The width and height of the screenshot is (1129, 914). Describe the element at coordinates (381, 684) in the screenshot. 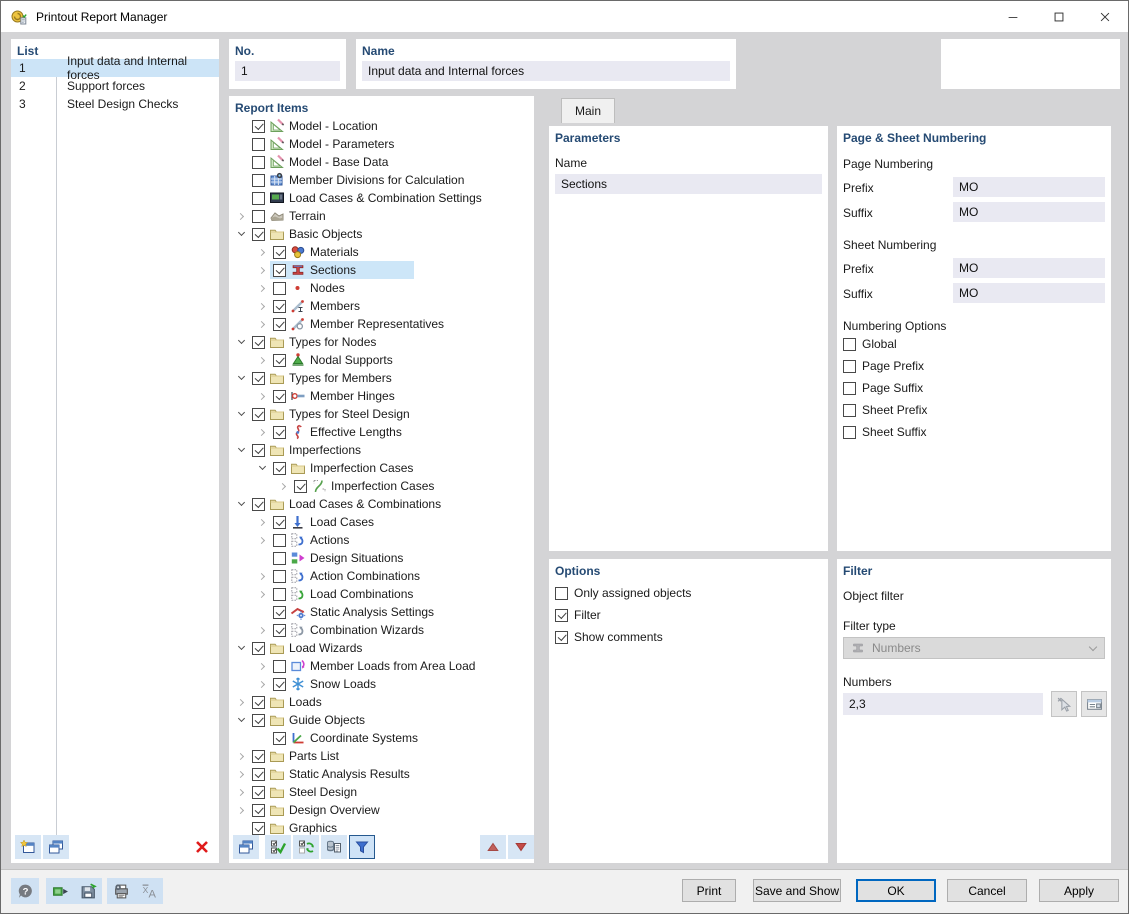

I see `tree-item: Snow Loads` at that location.